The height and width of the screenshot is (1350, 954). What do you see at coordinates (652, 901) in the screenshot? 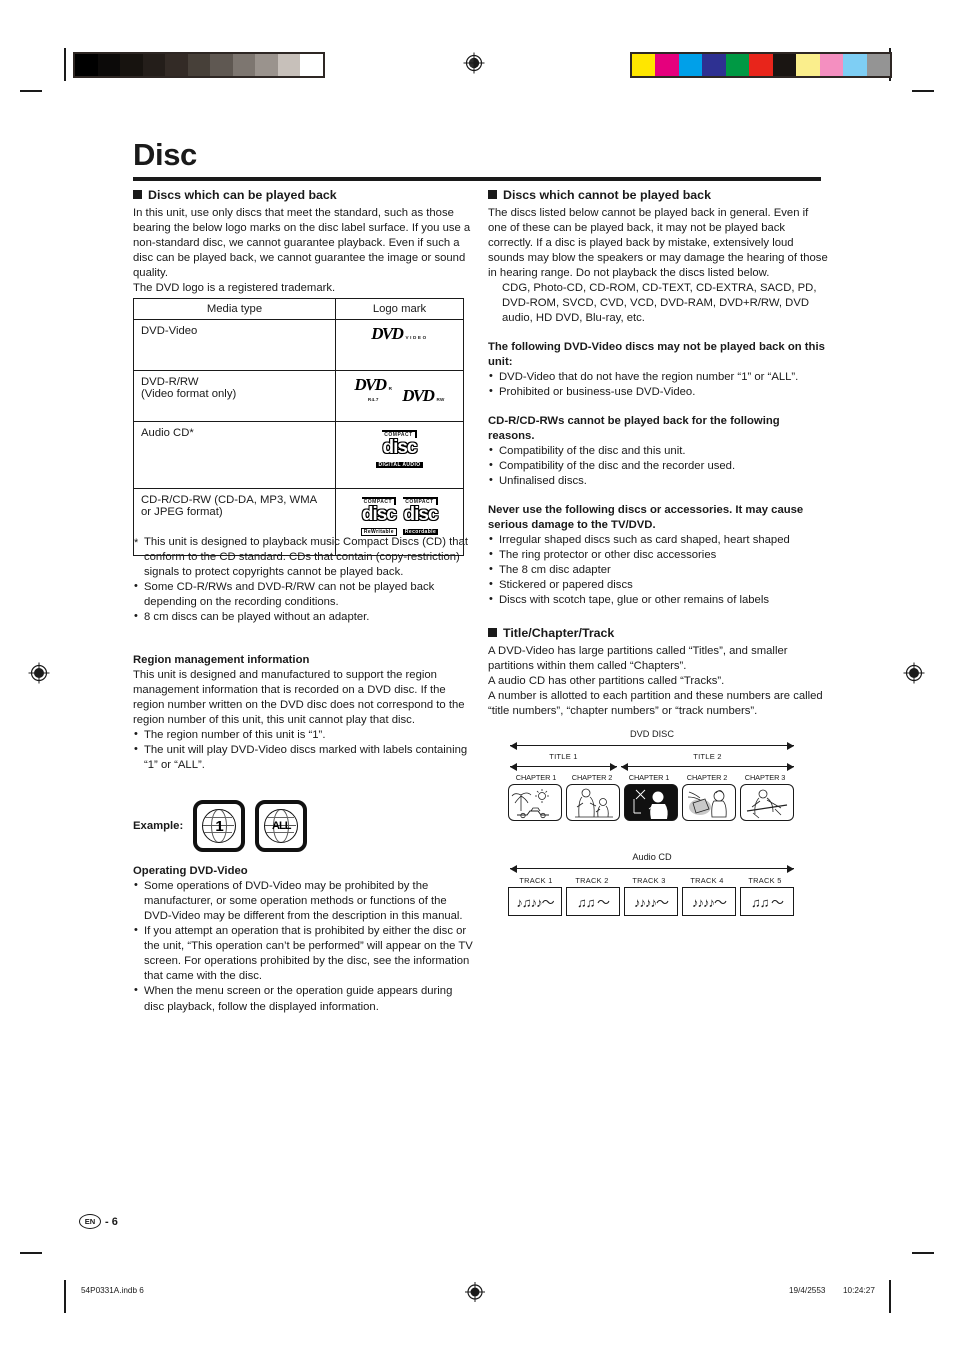
I see `cd-track-boxes: ♪♫♪♪～ ♫♫ ～ ♪♪♪♪～ ♪♪♪♪～ ♫♫ ～` at bounding box center [652, 901].